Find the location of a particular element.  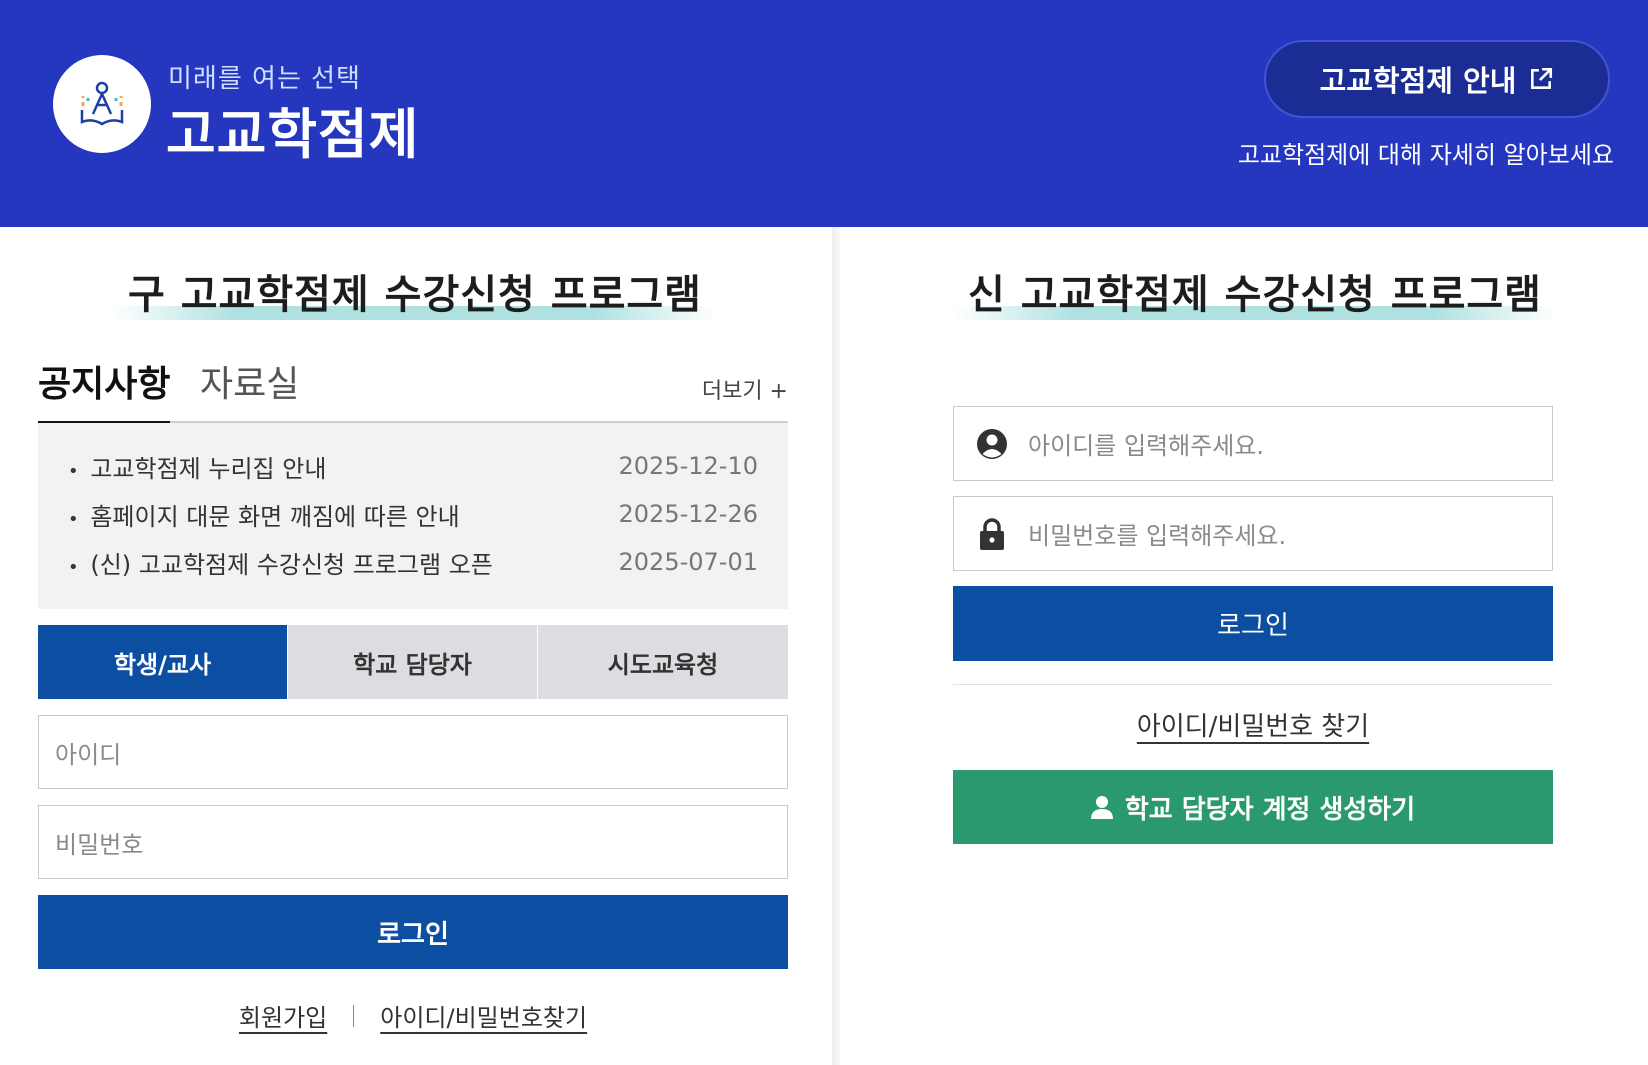

notice-title: 고교학점제 누리집 안내 is located at coordinates (197, 466).